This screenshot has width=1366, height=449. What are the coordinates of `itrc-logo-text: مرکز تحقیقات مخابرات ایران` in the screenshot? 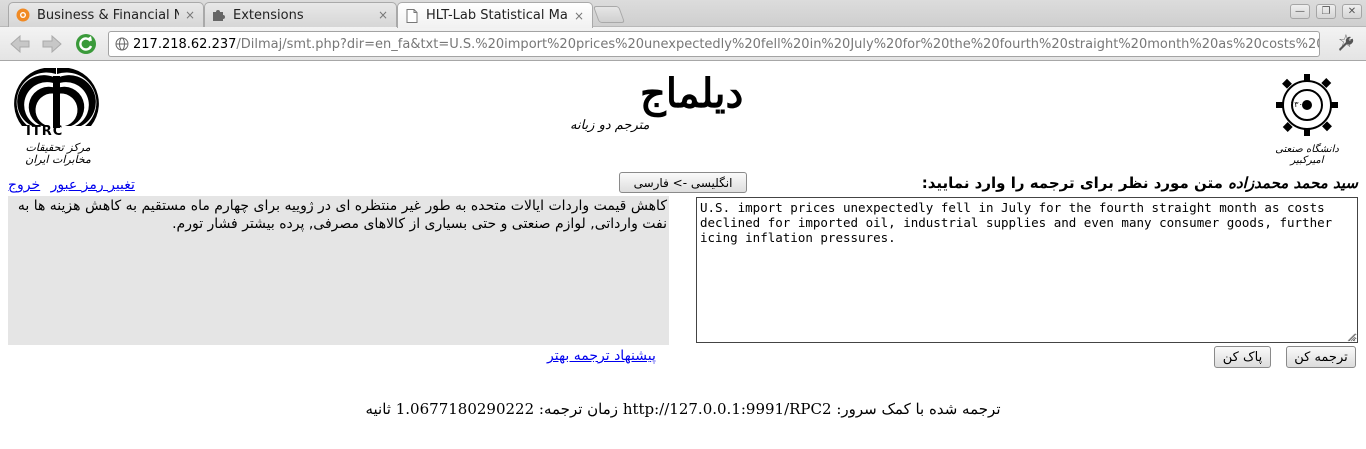 It's located at (58, 153).